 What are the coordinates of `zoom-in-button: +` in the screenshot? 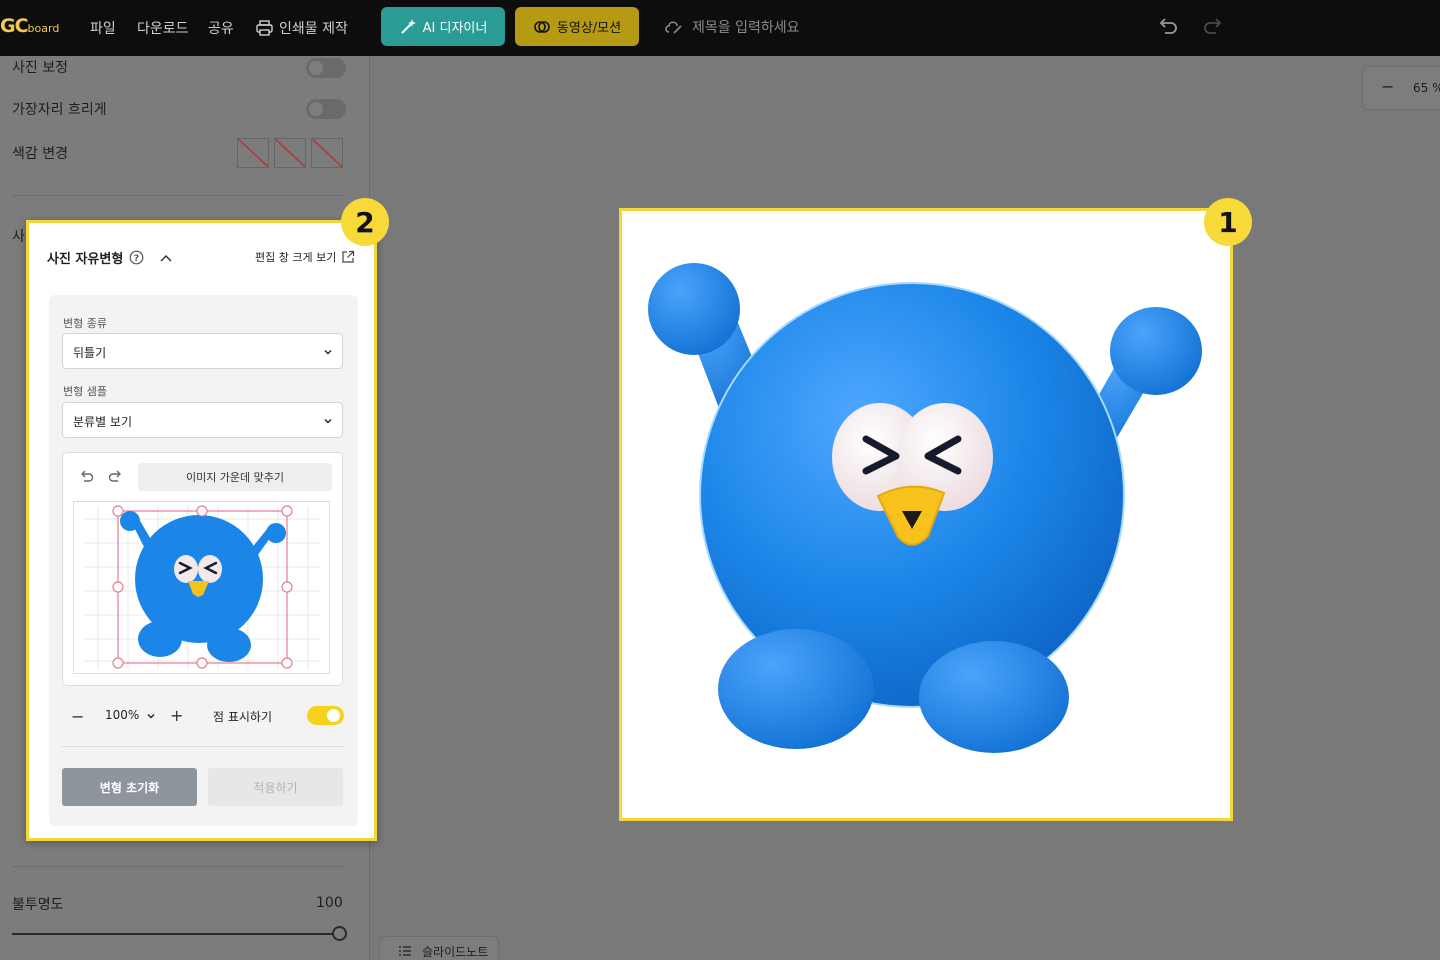 It's located at (176, 715).